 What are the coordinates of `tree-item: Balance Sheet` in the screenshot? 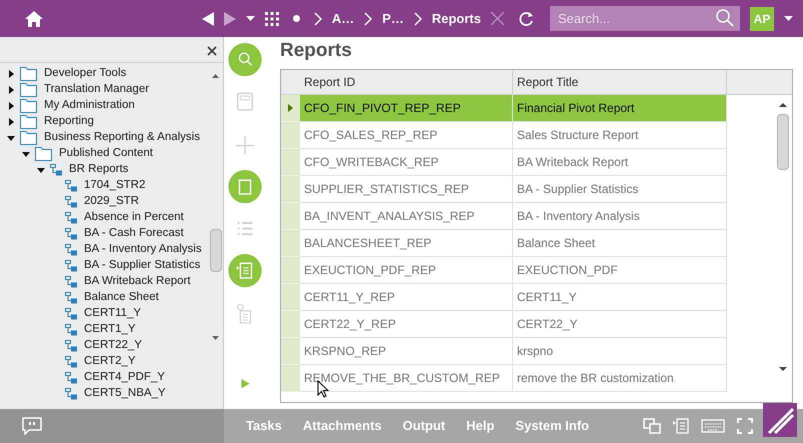 It's located at (121, 298).